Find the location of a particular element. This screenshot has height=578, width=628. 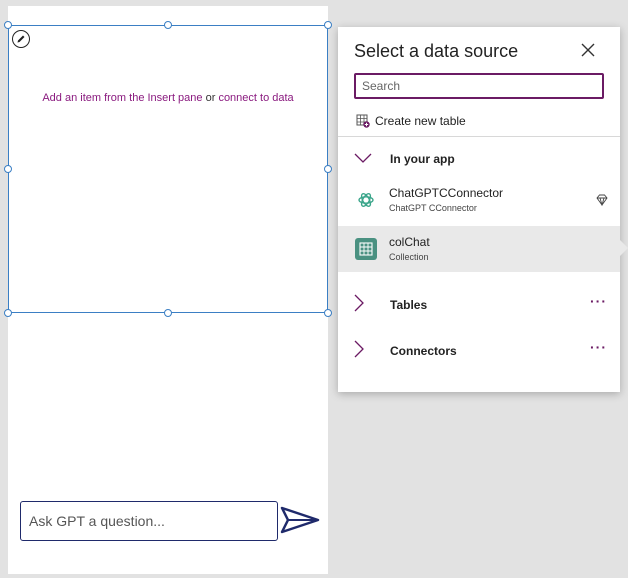

section-label: Tables is located at coordinates (409, 304).